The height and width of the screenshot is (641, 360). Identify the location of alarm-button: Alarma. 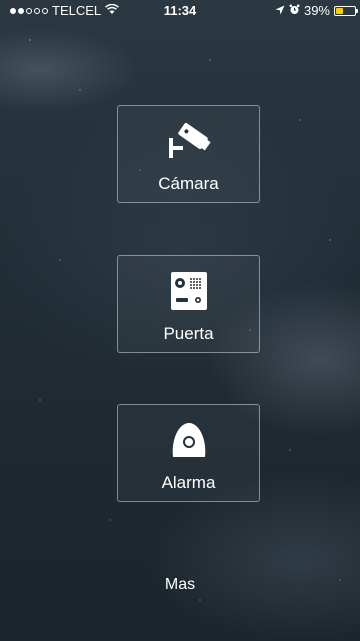
(188, 453).